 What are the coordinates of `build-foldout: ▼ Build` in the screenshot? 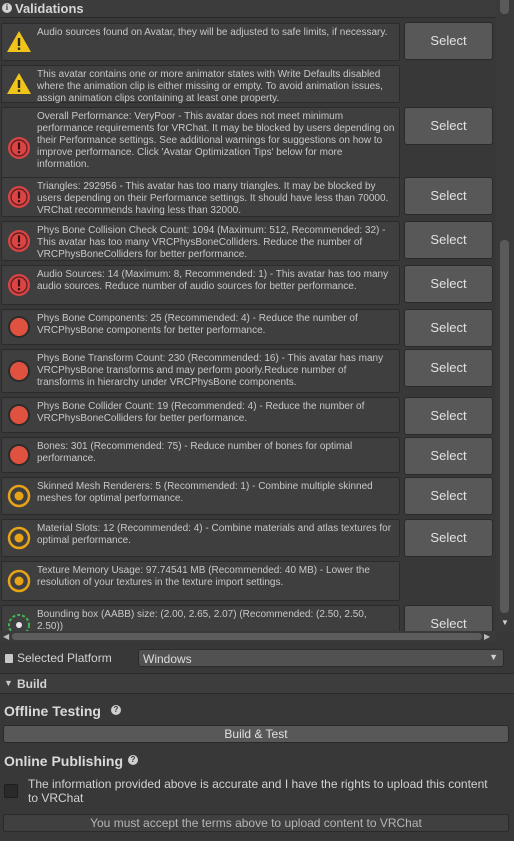 It's located at (257, 683).